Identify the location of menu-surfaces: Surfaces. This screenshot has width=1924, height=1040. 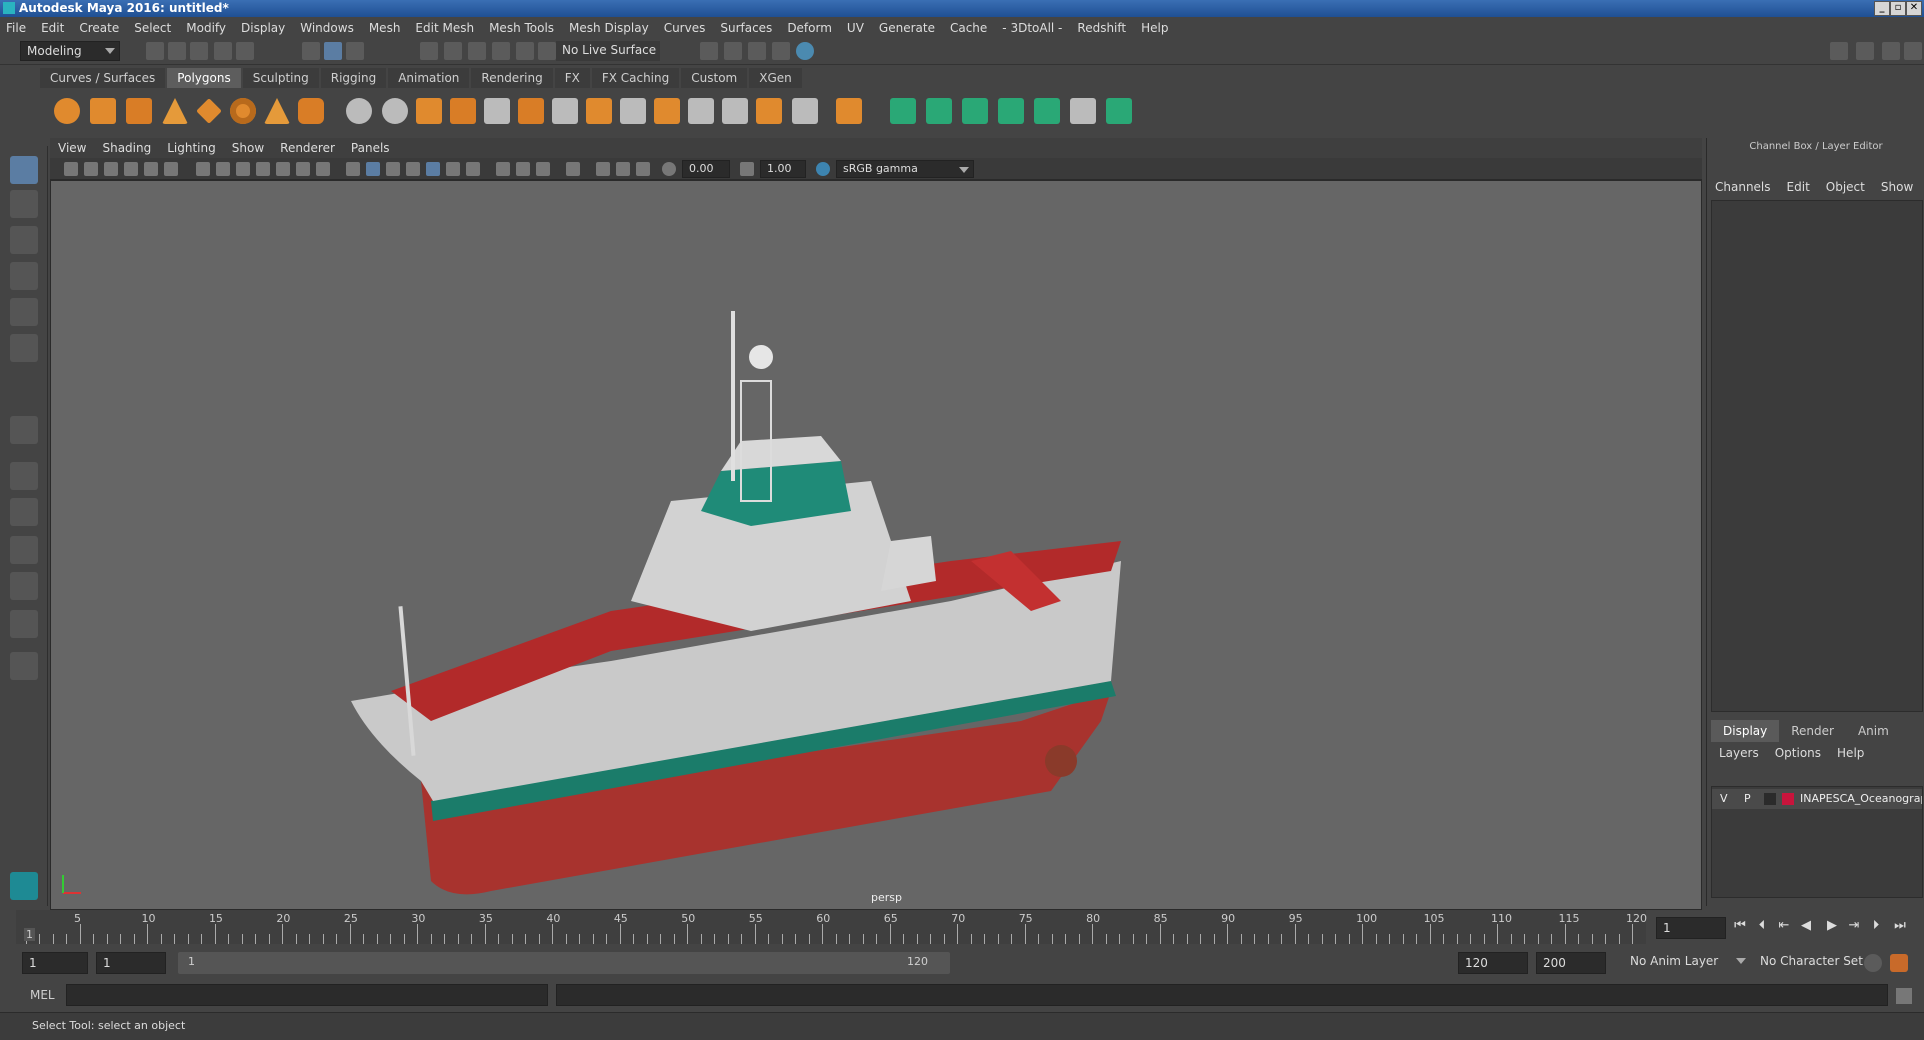
(746, 28).